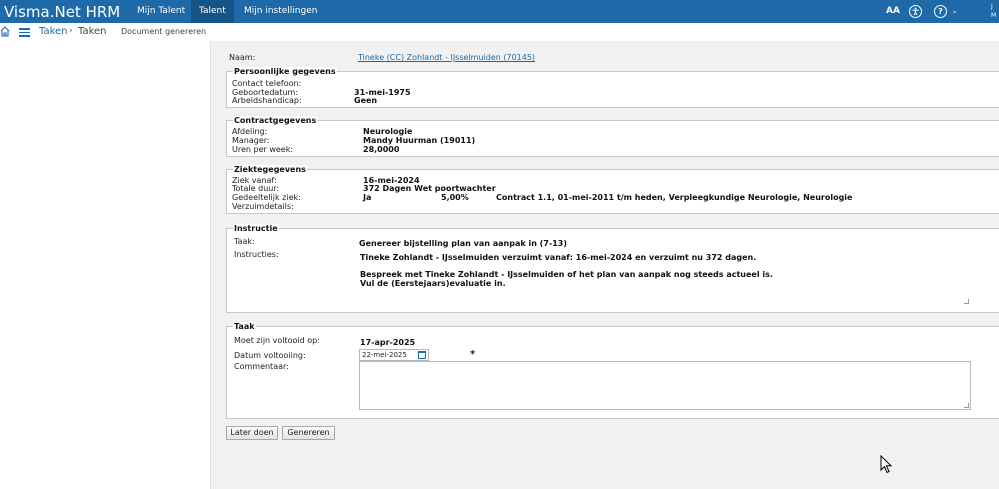 The width and height of the screenshot is (999, 489). Describe the element at coordinates (419, 140) in the screenshot. I see `manager-value: Mandy Huurman (19011)` at that location.